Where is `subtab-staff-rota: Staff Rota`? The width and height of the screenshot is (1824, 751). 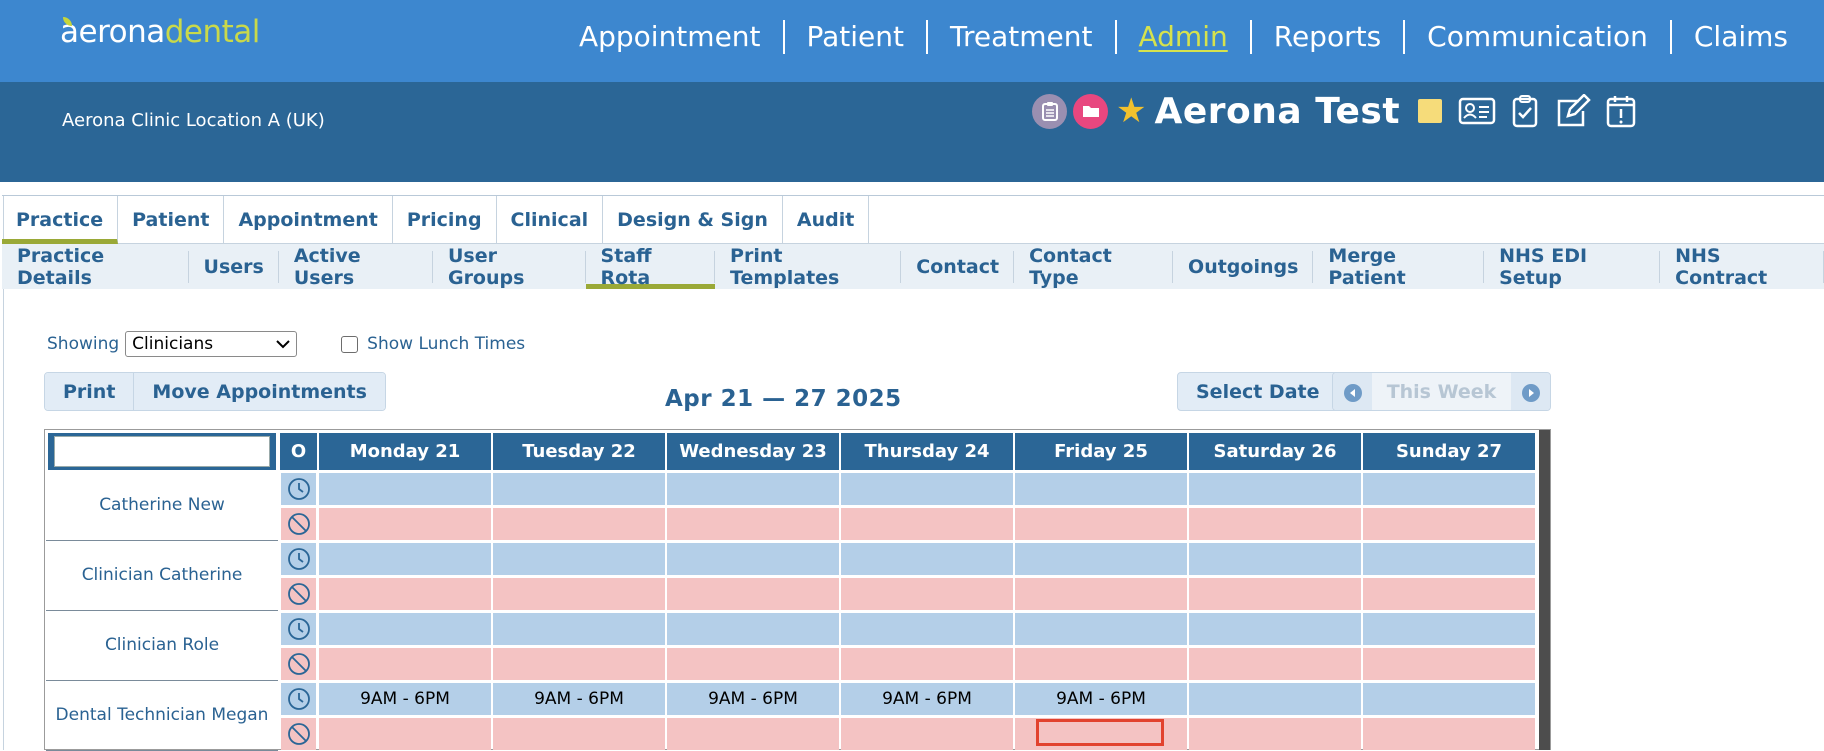 subtab-staff-rota: Staff Rota is located at coordinates (650, 266).